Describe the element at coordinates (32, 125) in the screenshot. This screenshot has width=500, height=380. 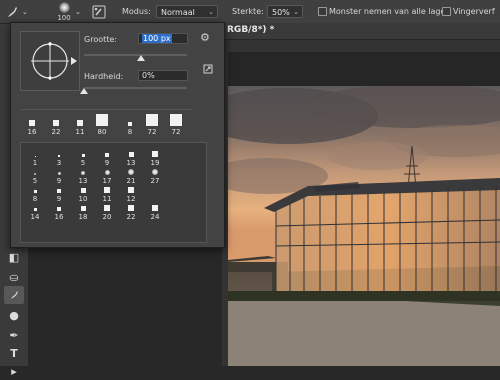
I see `recent-brush-item: 16` at that location.